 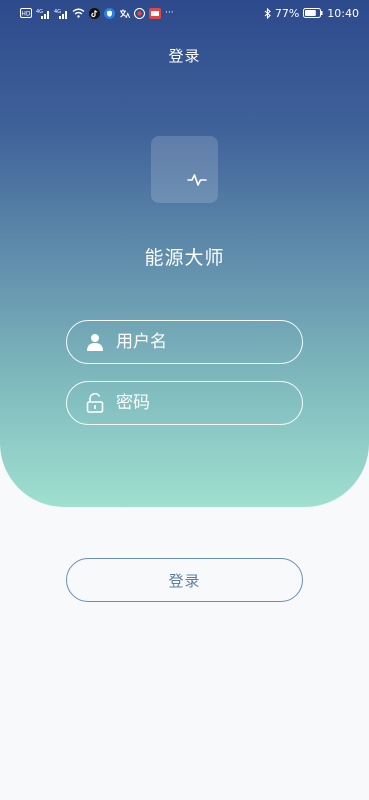 I want to click on svg-text: HD, so click(x=26, y=14).